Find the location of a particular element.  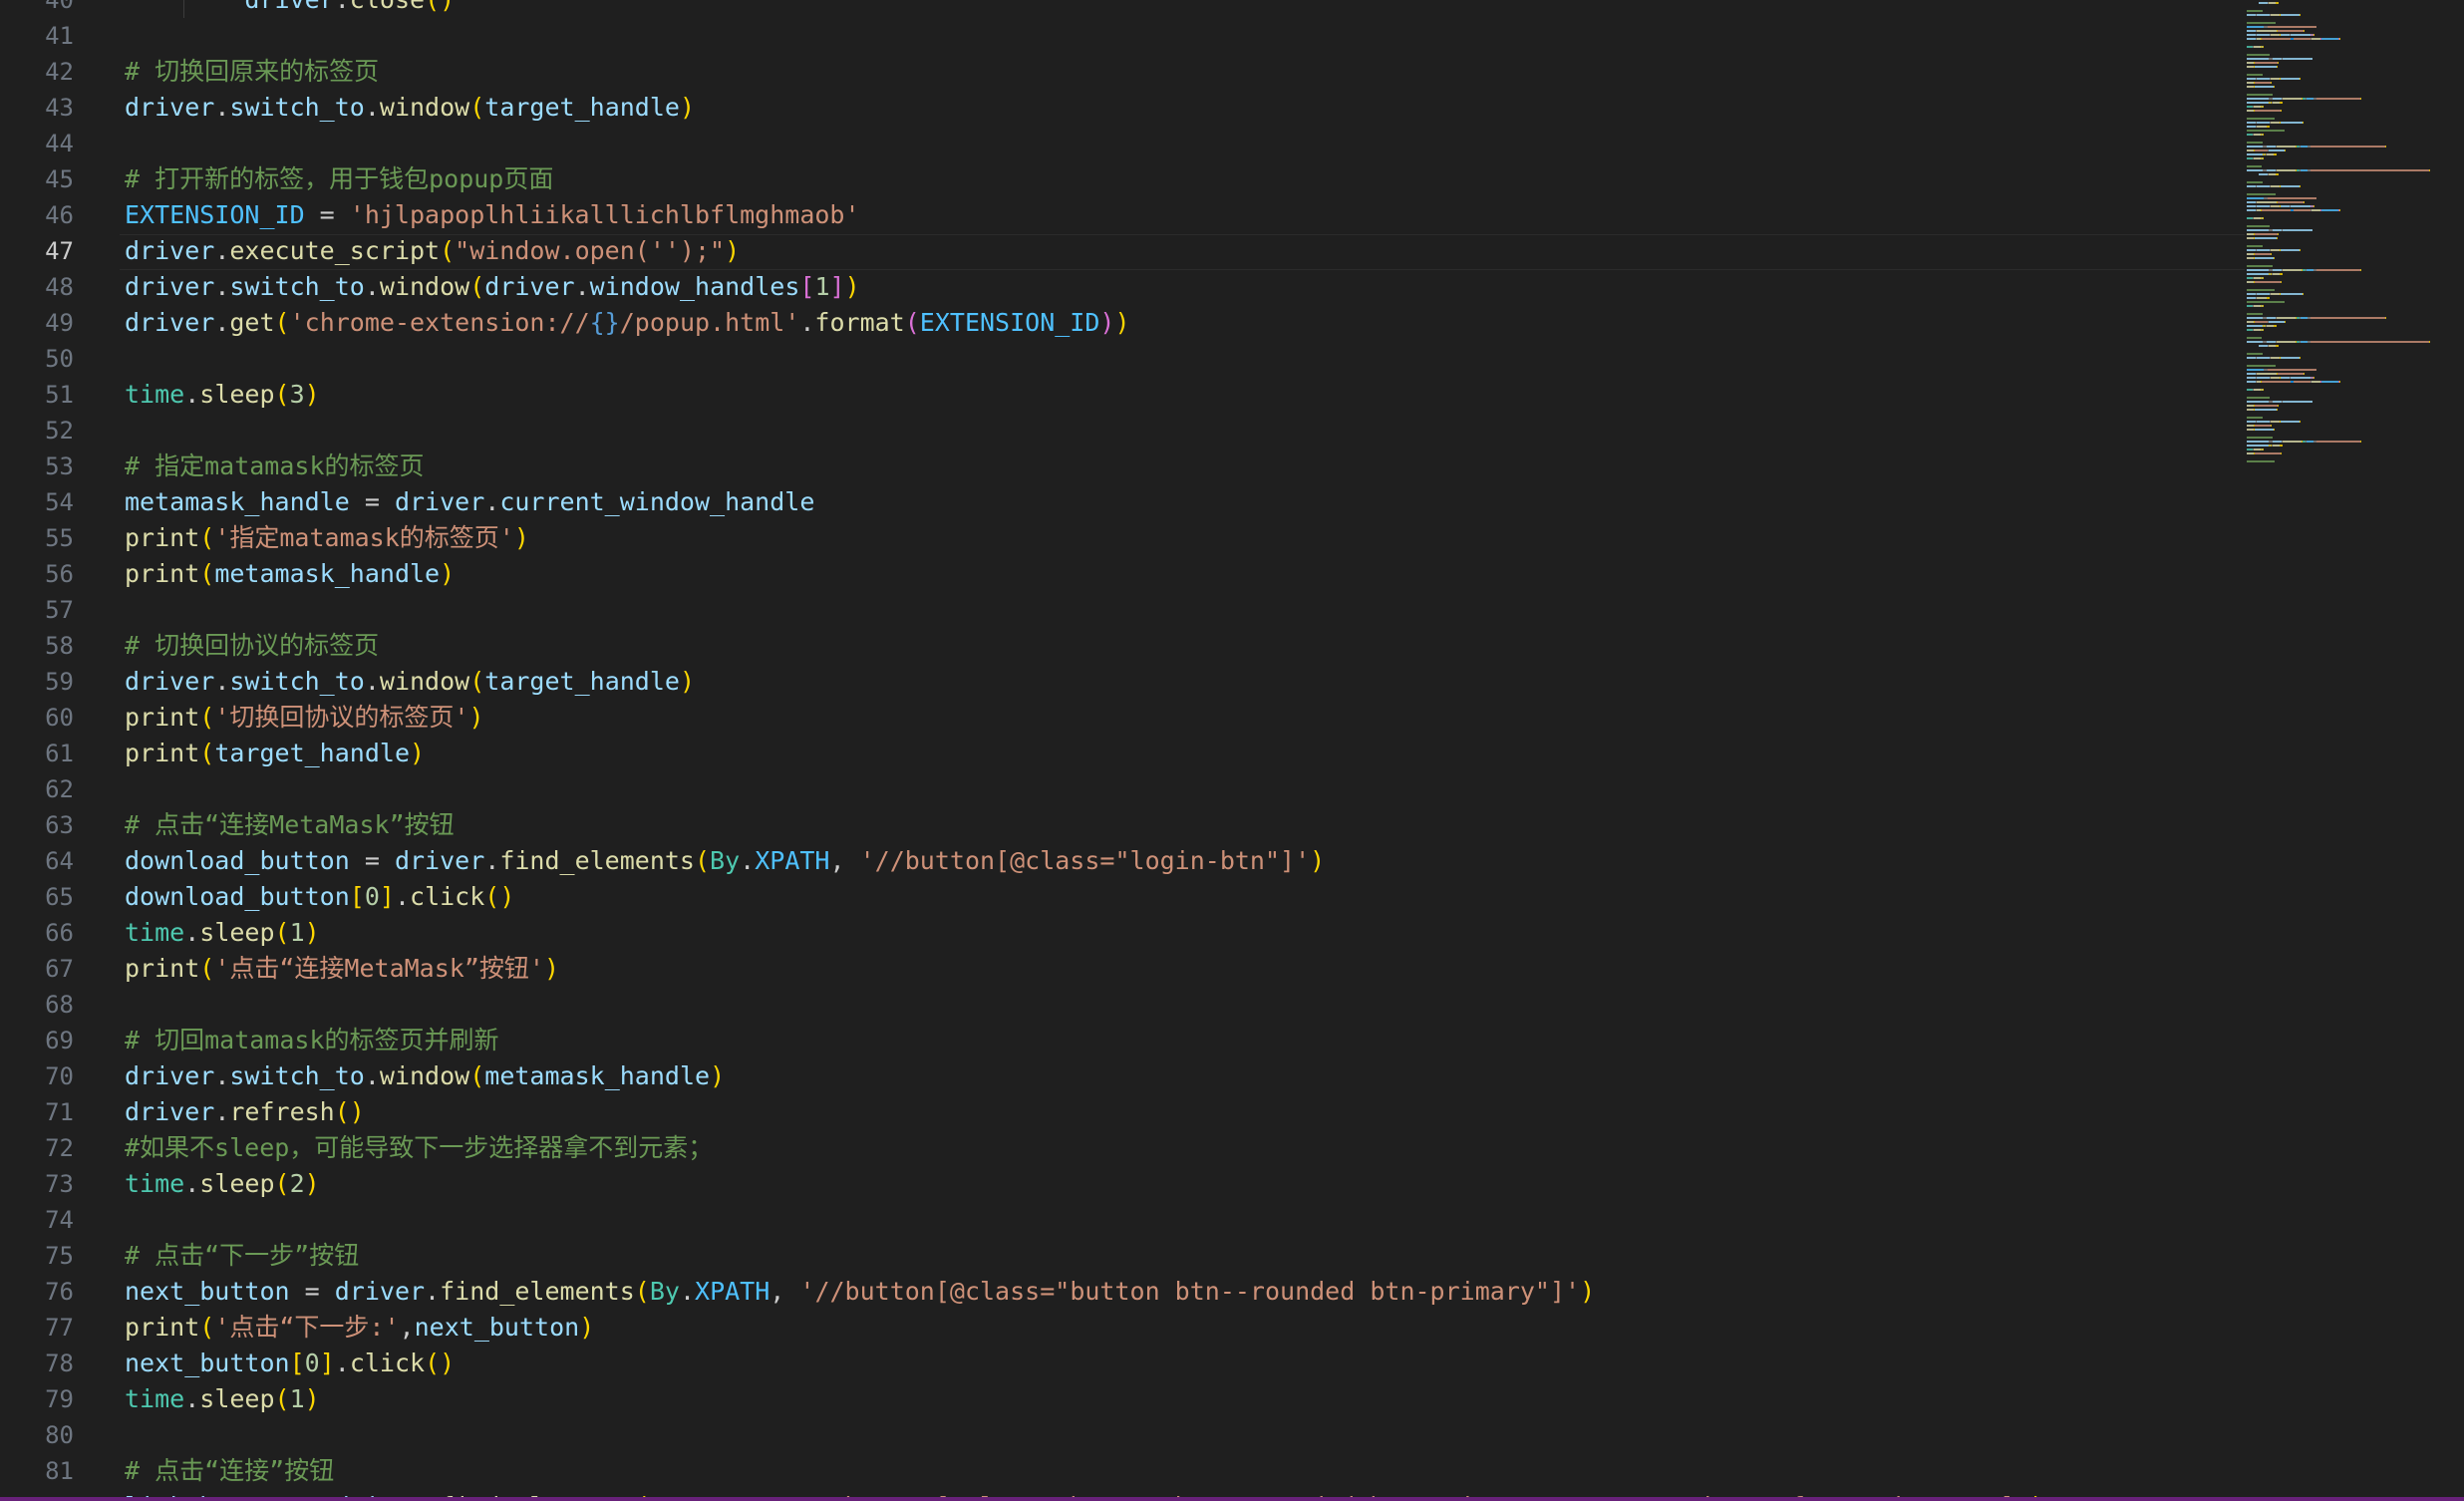

punctuation-token: . is located at coordinates (222, 1075).